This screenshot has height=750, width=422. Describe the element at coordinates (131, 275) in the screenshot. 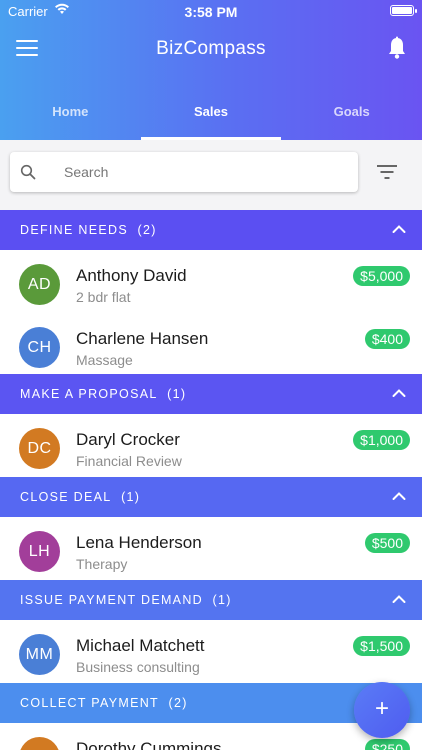

I see `contact-name: Anthony David` at that location.